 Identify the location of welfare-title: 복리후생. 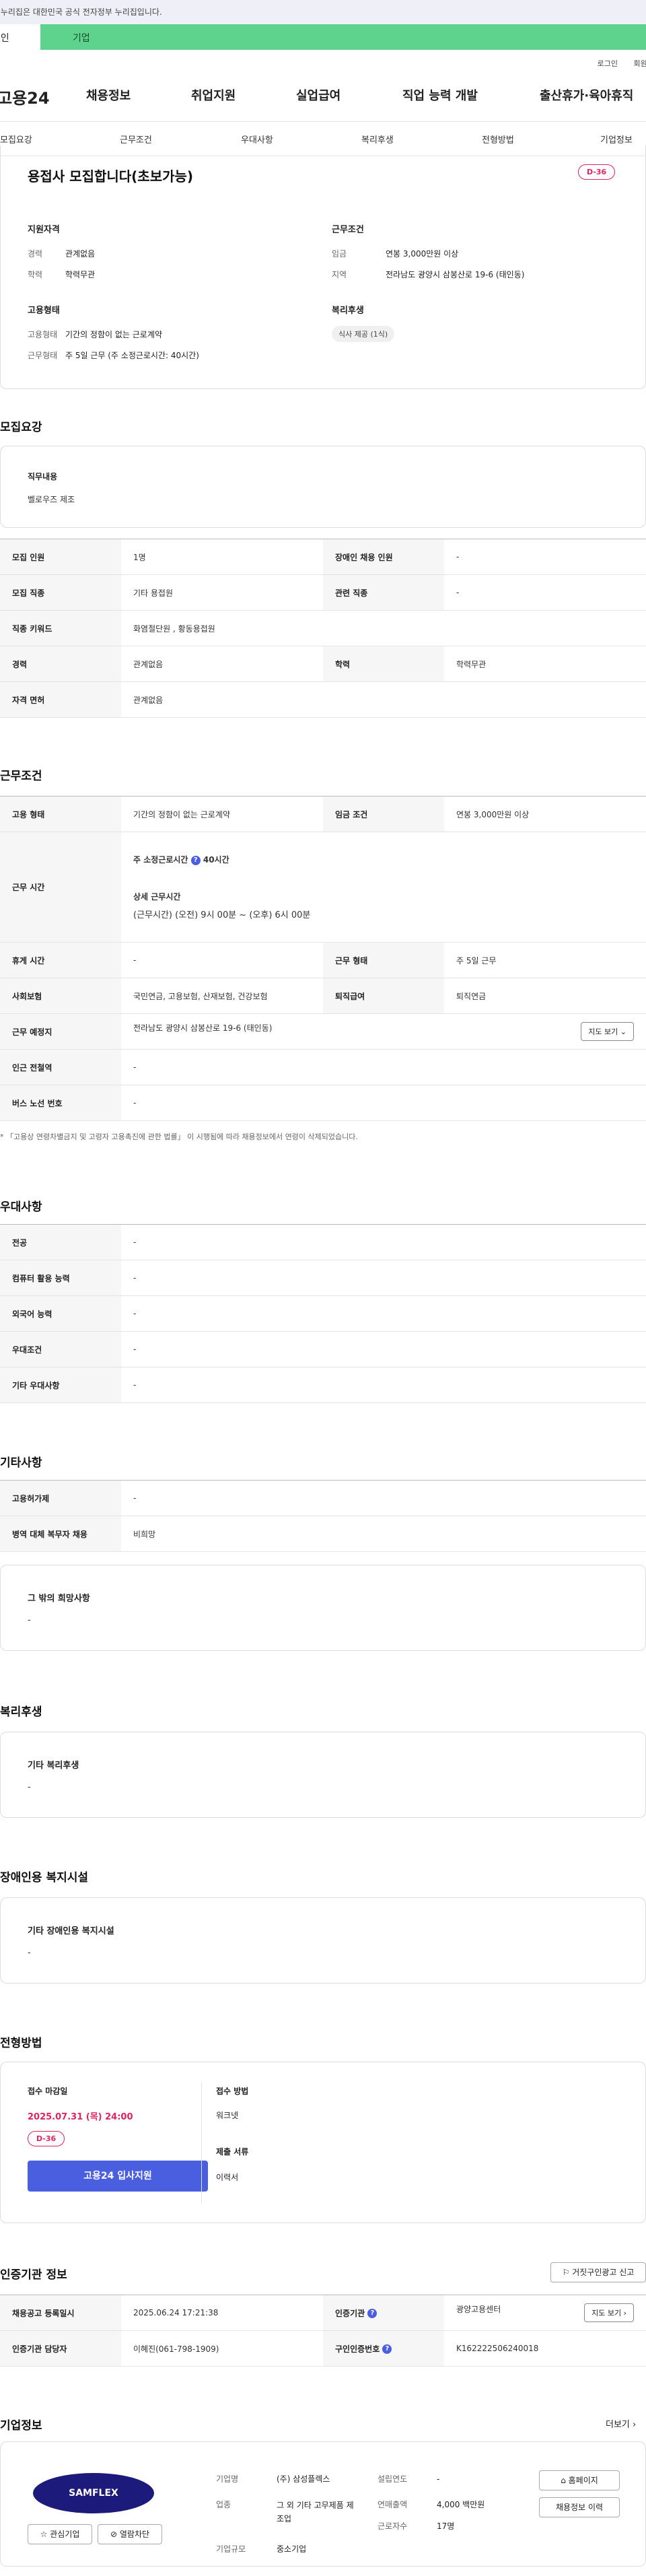
(21, 1712).